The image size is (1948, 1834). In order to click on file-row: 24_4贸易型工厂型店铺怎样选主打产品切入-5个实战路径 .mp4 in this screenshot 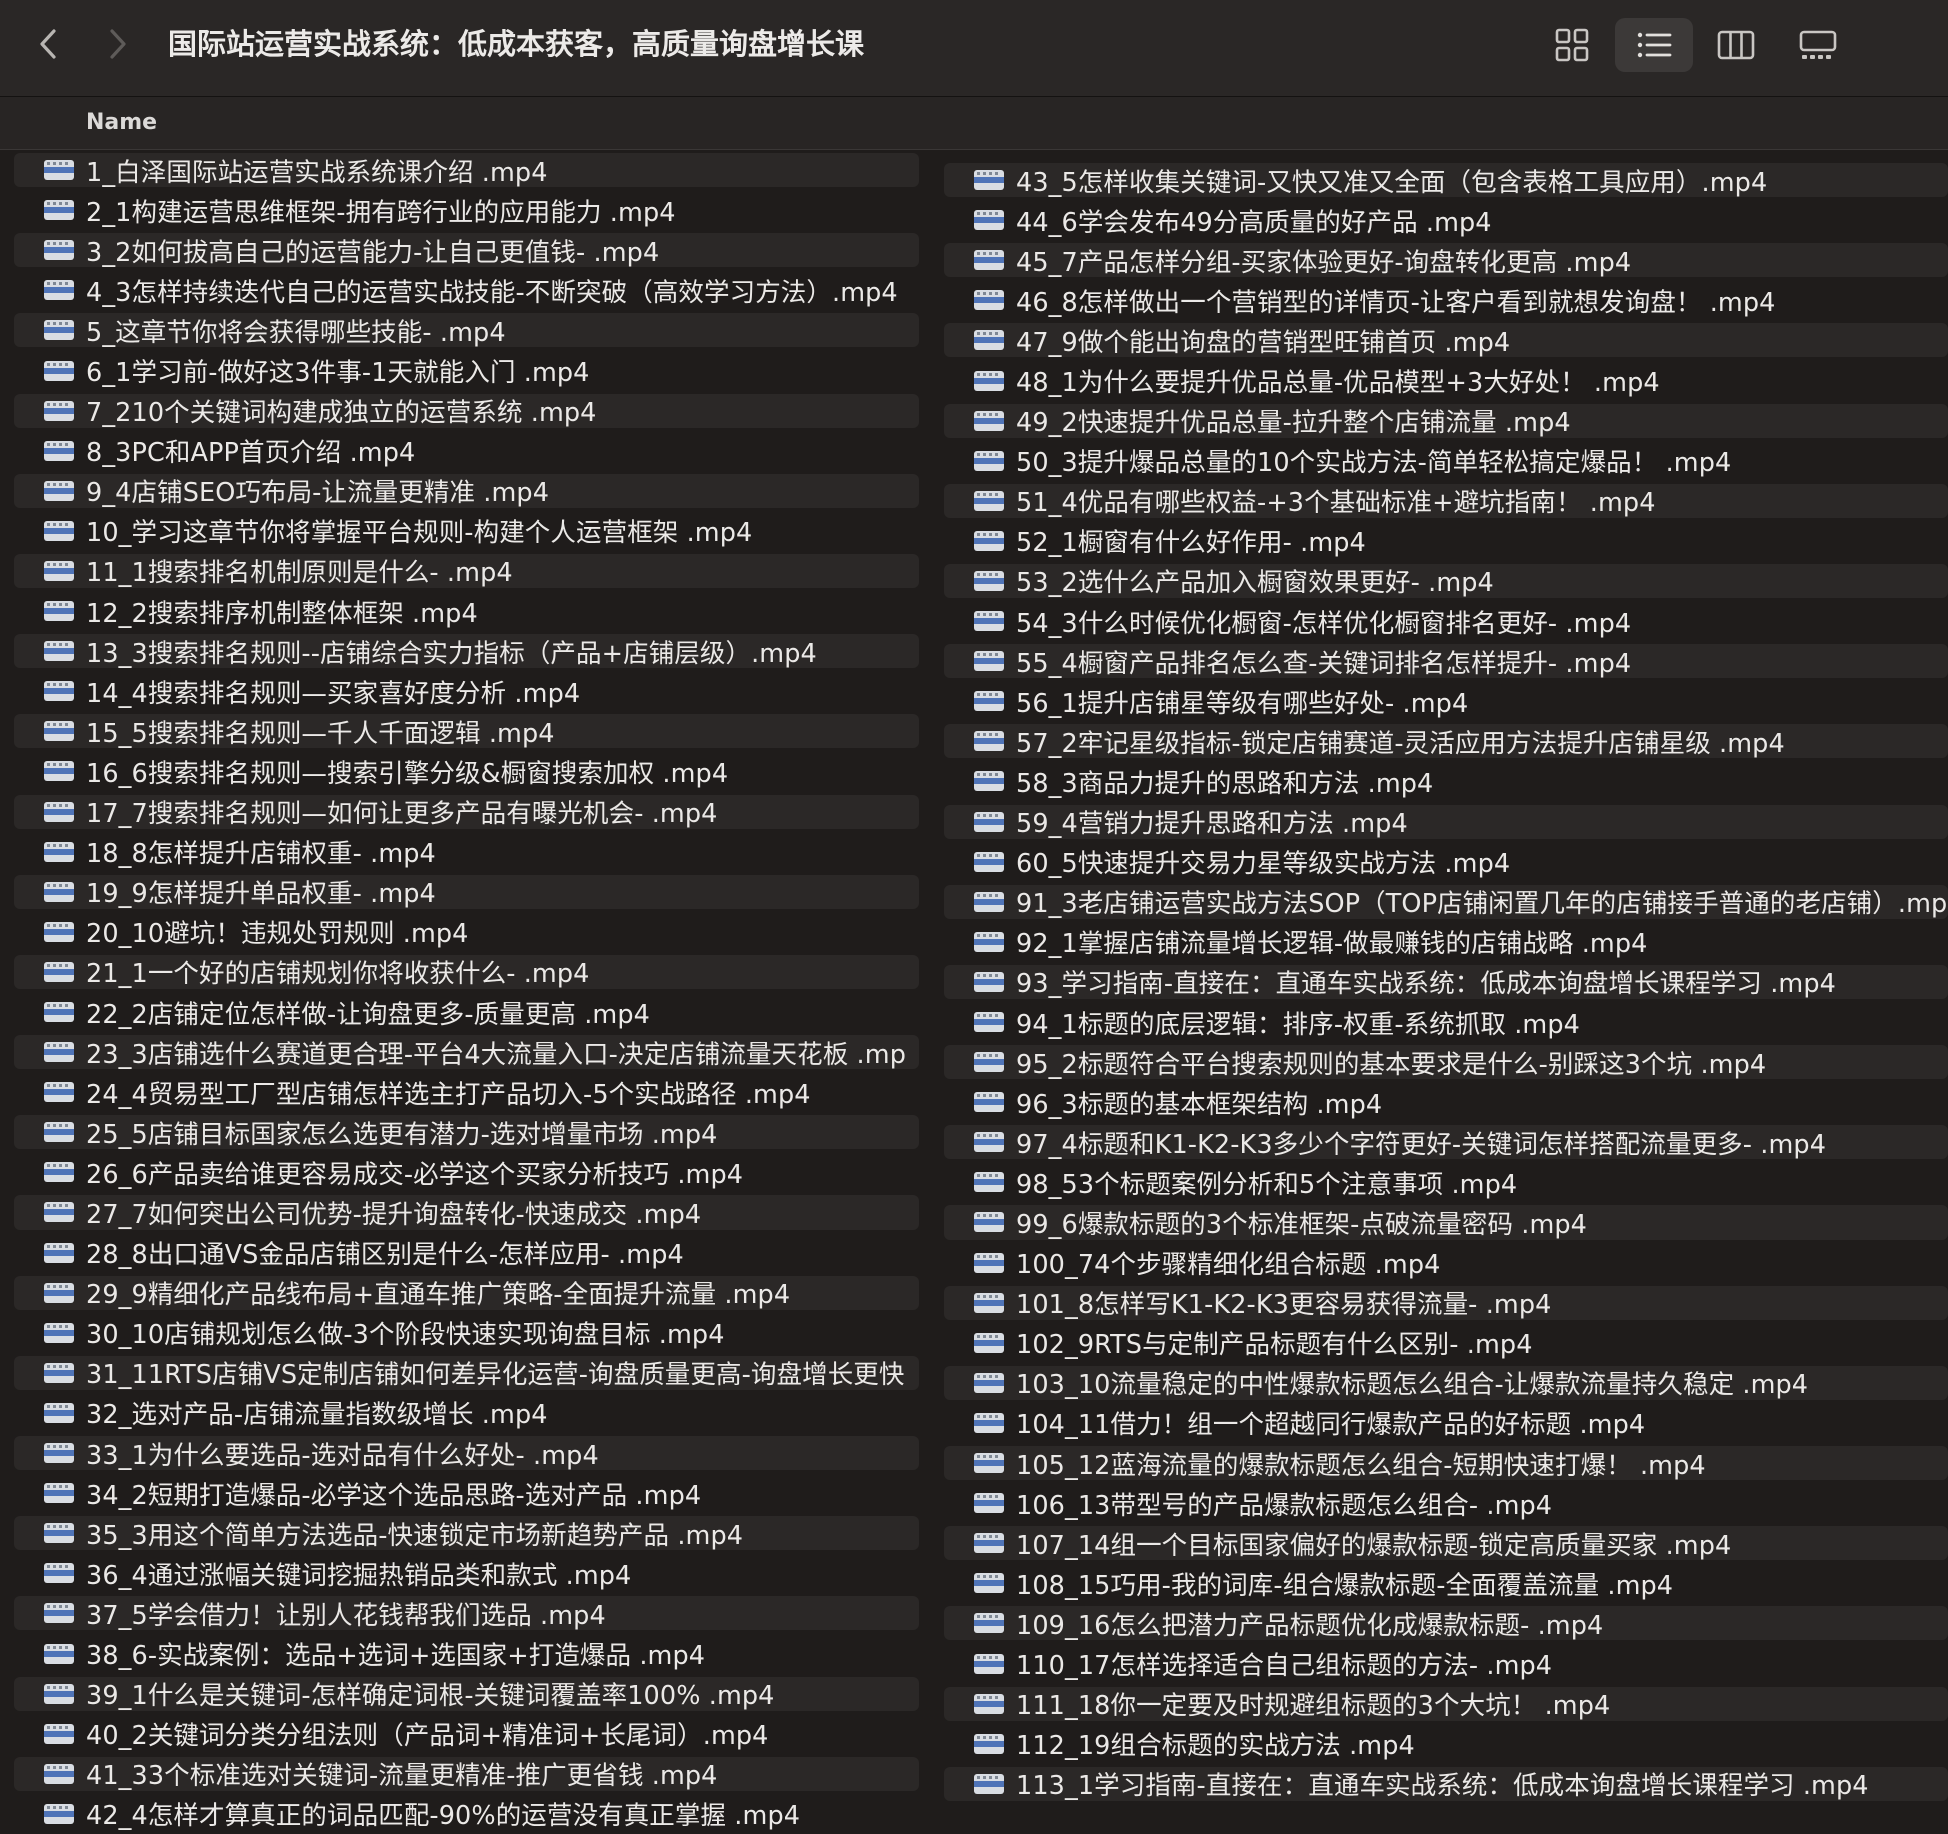, I will do `click(466, 1092)`.